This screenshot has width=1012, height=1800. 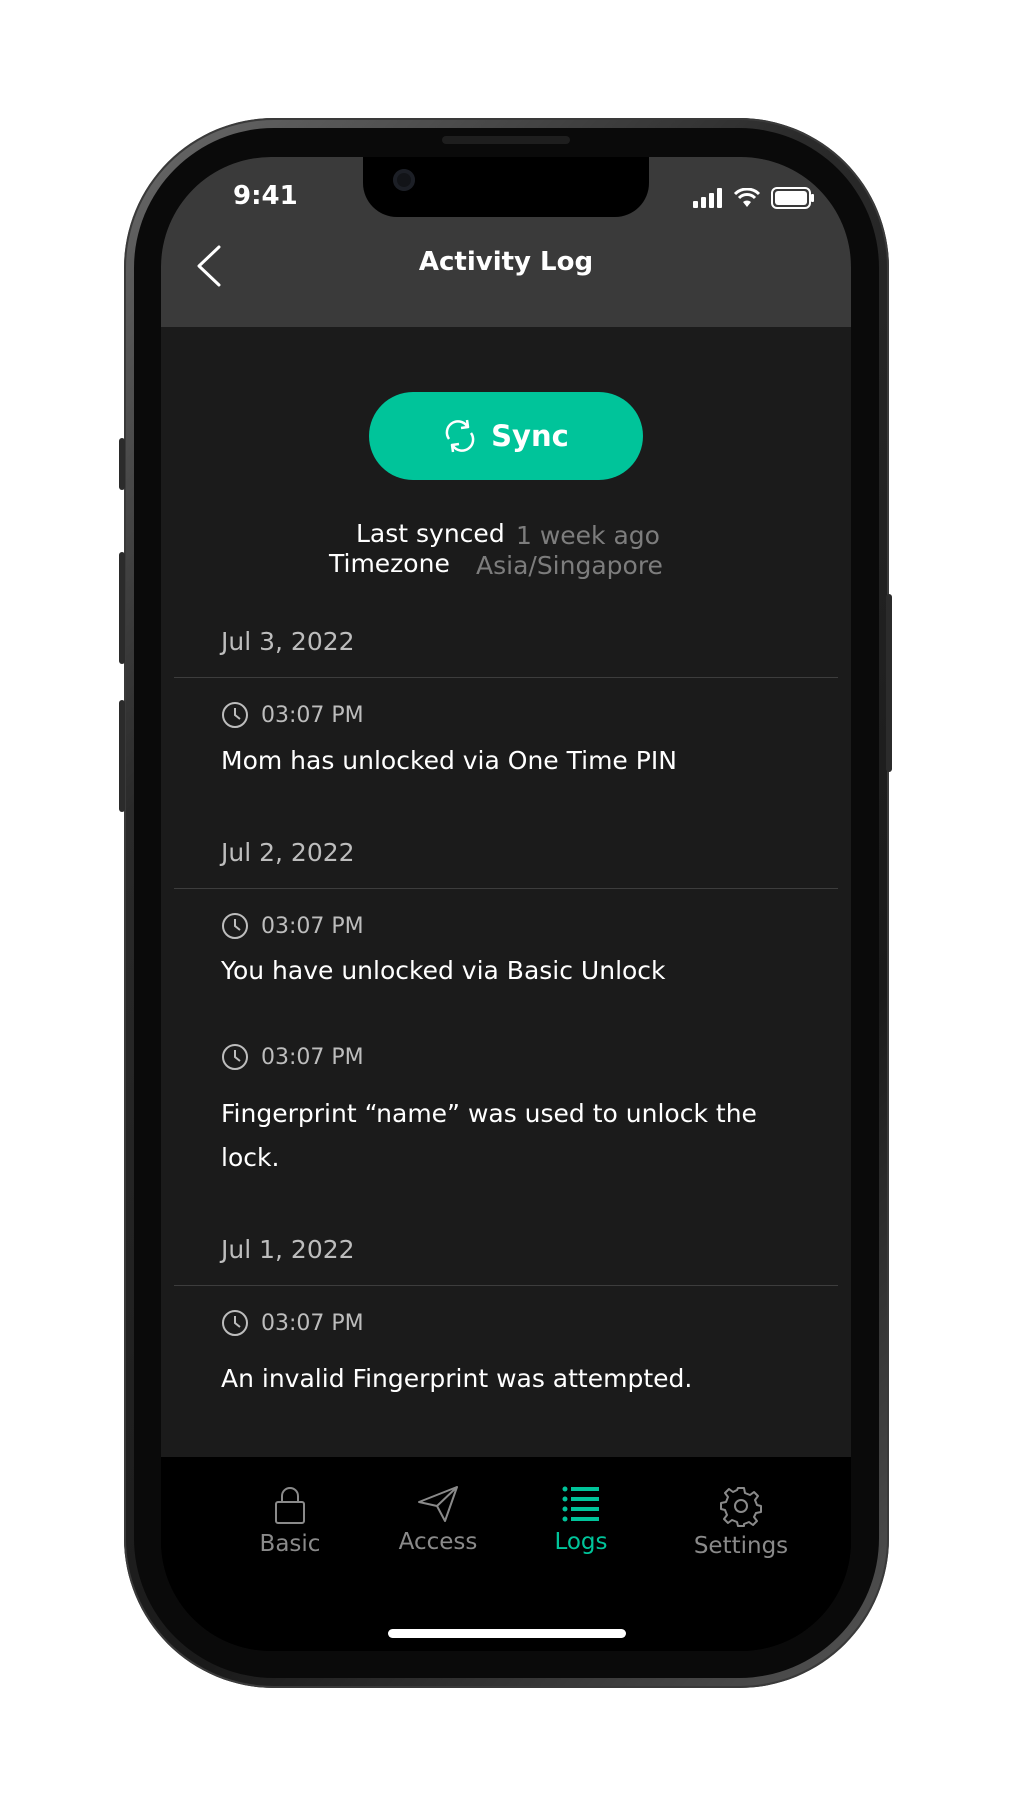 What do you see at coordinates (288, 852) in the screenshot?
I see `date-header: Jul 2, 2022` at bounding box center [288, 852].